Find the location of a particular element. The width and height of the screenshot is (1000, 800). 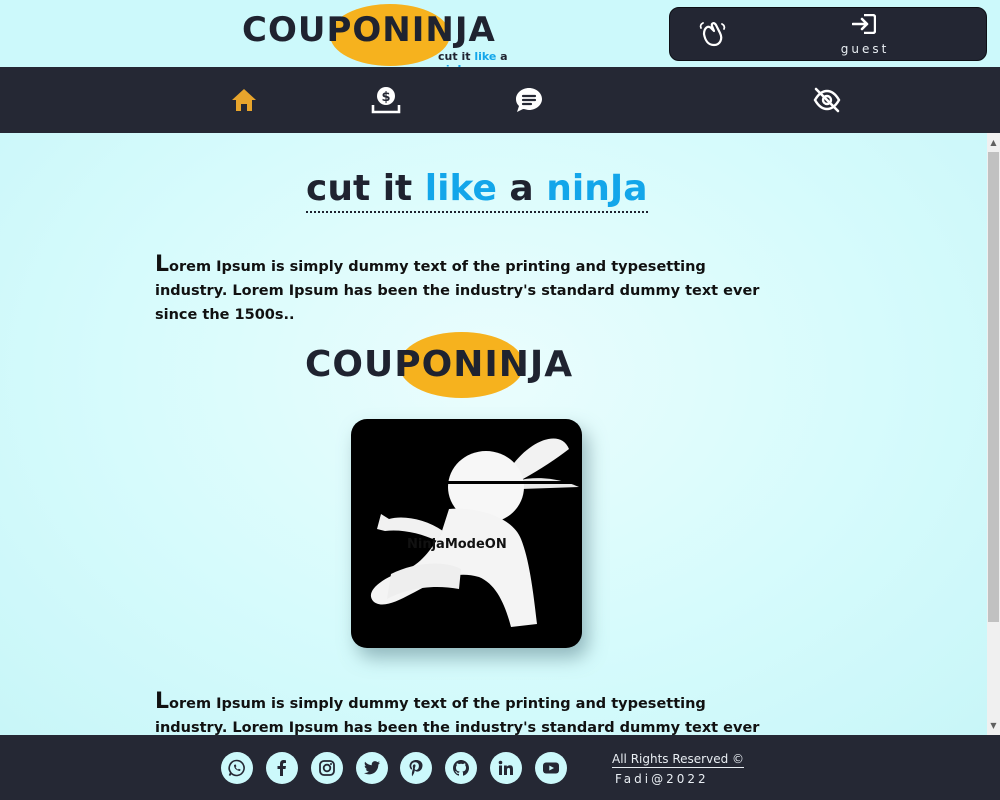

scroll-up-arrow-icon: ▲ is located at coordinates (993, 143).